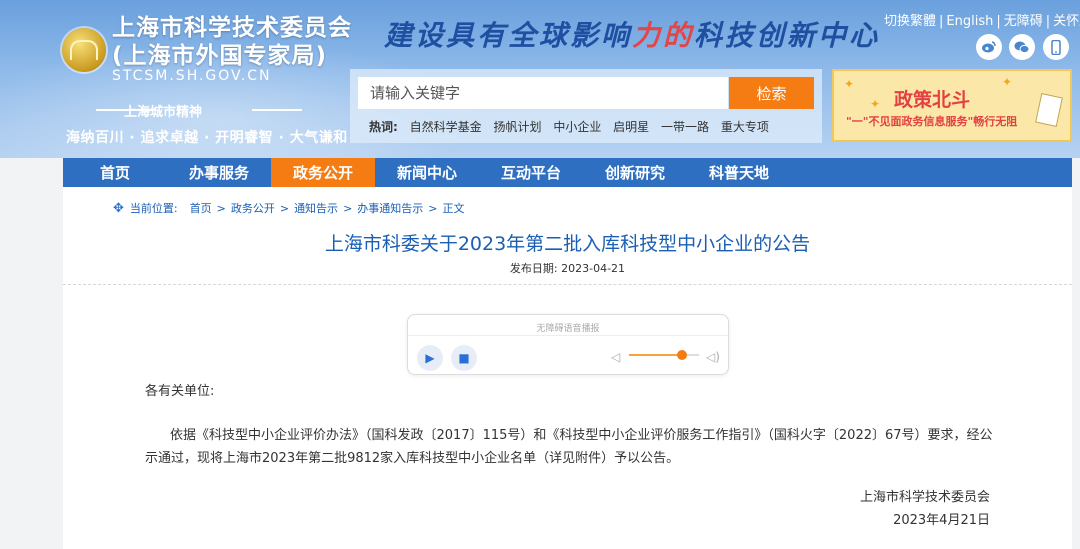 The image size is (1080, 549). What do you see at coordinates (115, 172) in the screenshot?
I see `nav-home: 首页` at bounding box center [115, 172].